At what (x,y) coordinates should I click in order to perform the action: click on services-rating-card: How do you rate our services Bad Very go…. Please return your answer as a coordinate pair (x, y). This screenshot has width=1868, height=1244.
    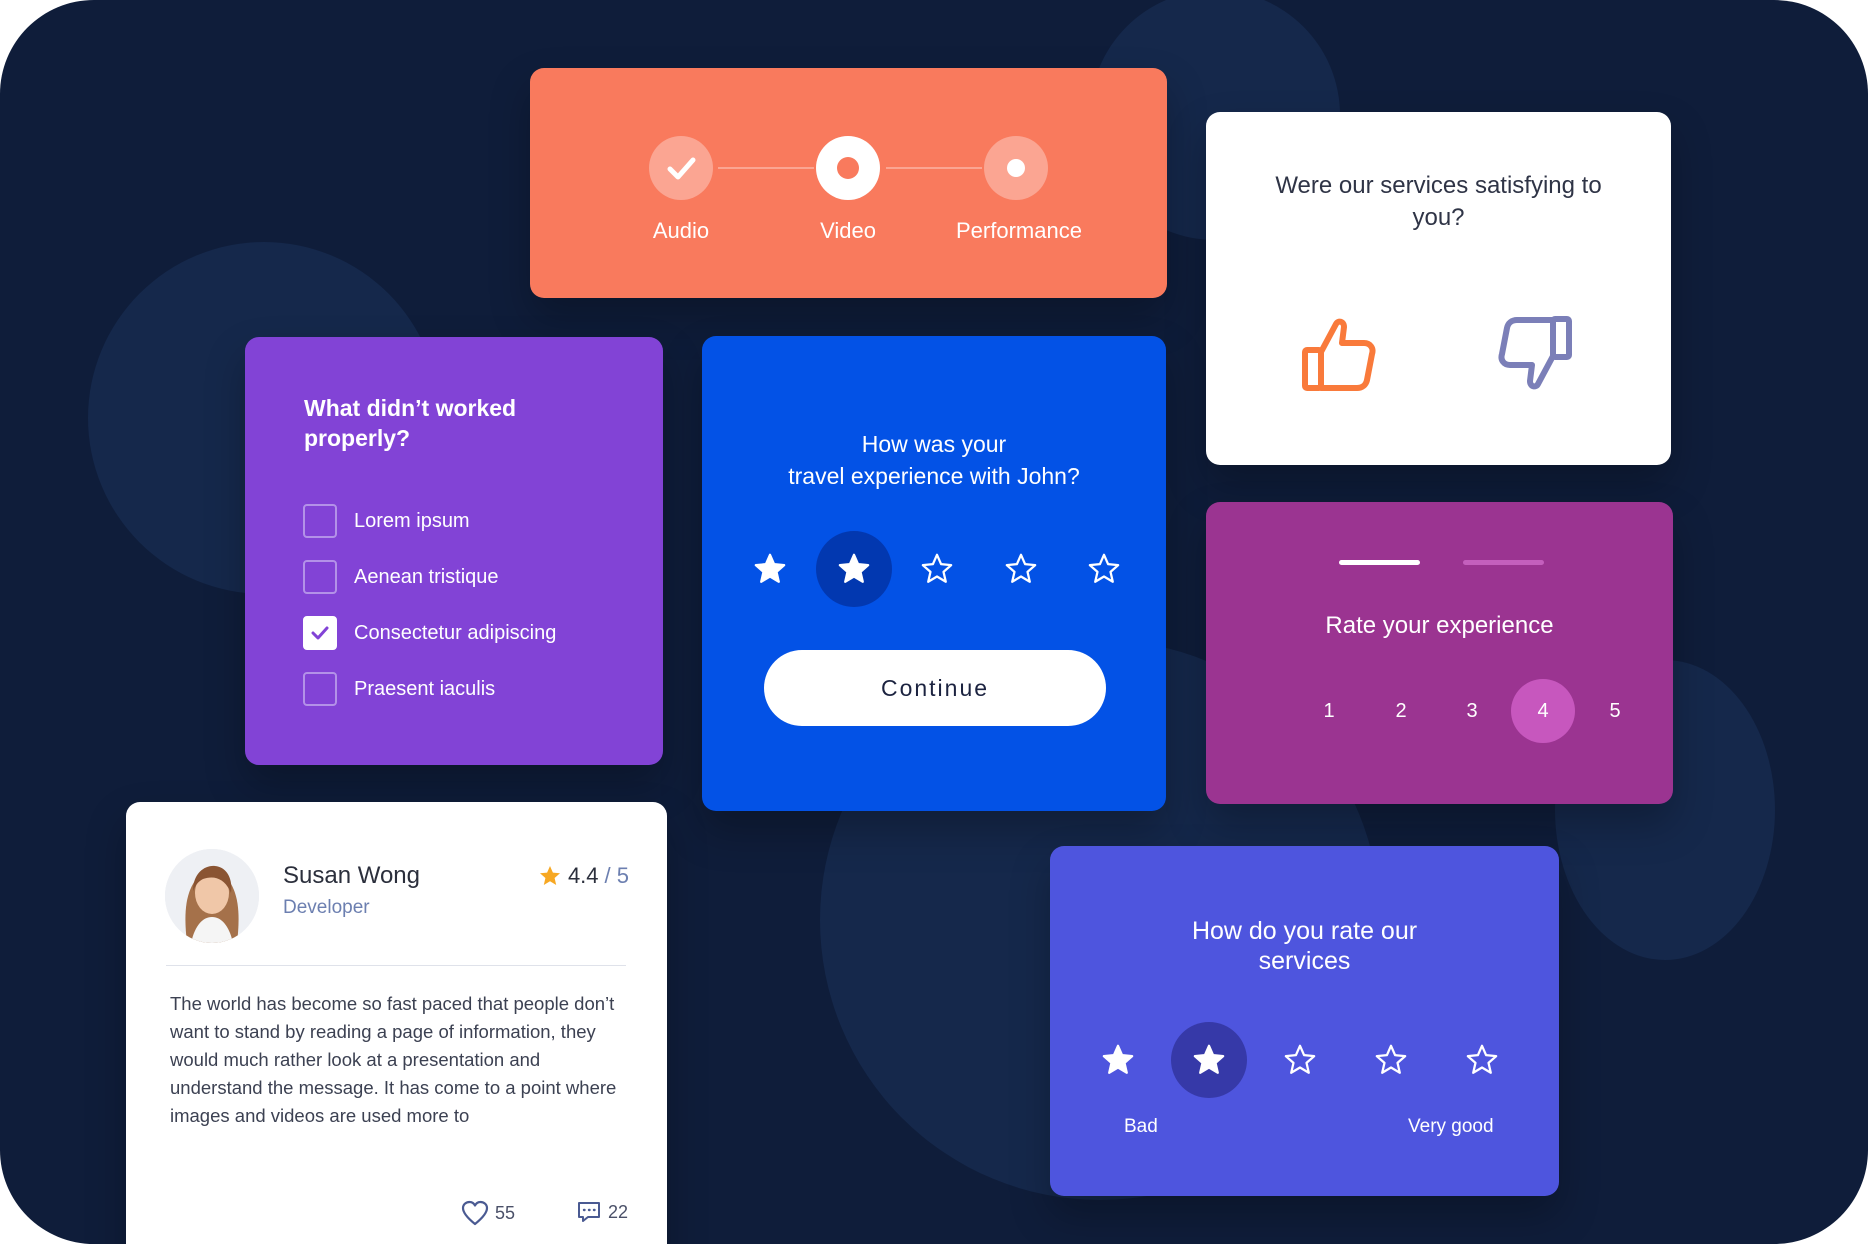
    Looking at the image, I should click on (1304, 1021).